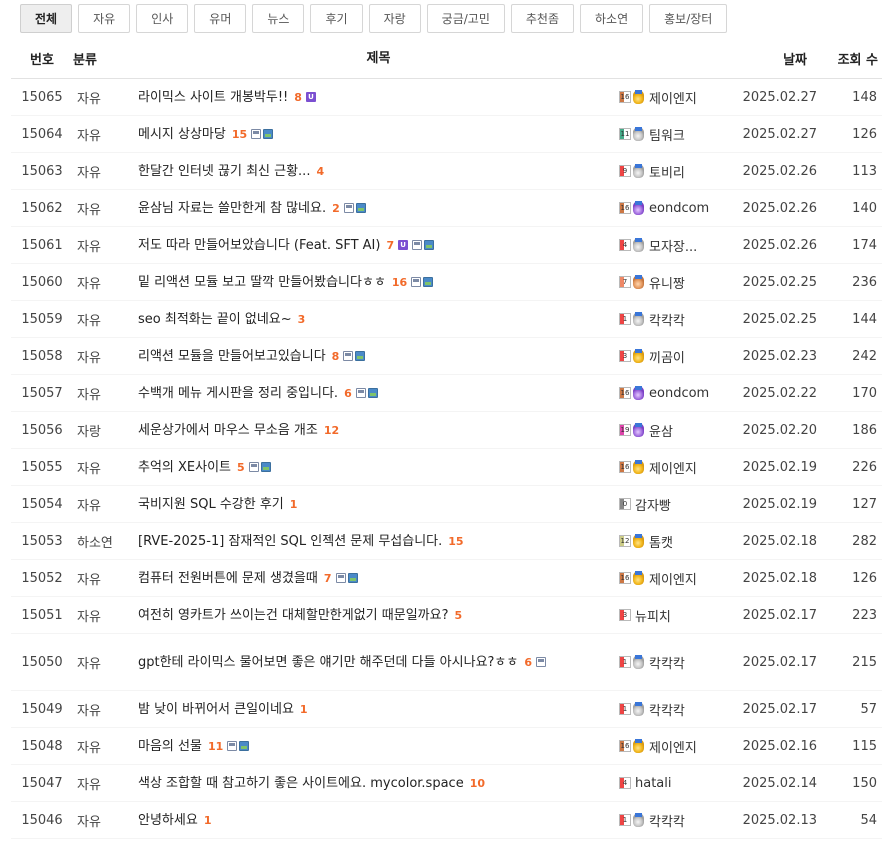 The height and width of the screenshot is (846, 882). I want to click on table-row: 15046 자유 안녕하세요 1 1 칵칵칵 2025.02.13 54, so click(446, 820).